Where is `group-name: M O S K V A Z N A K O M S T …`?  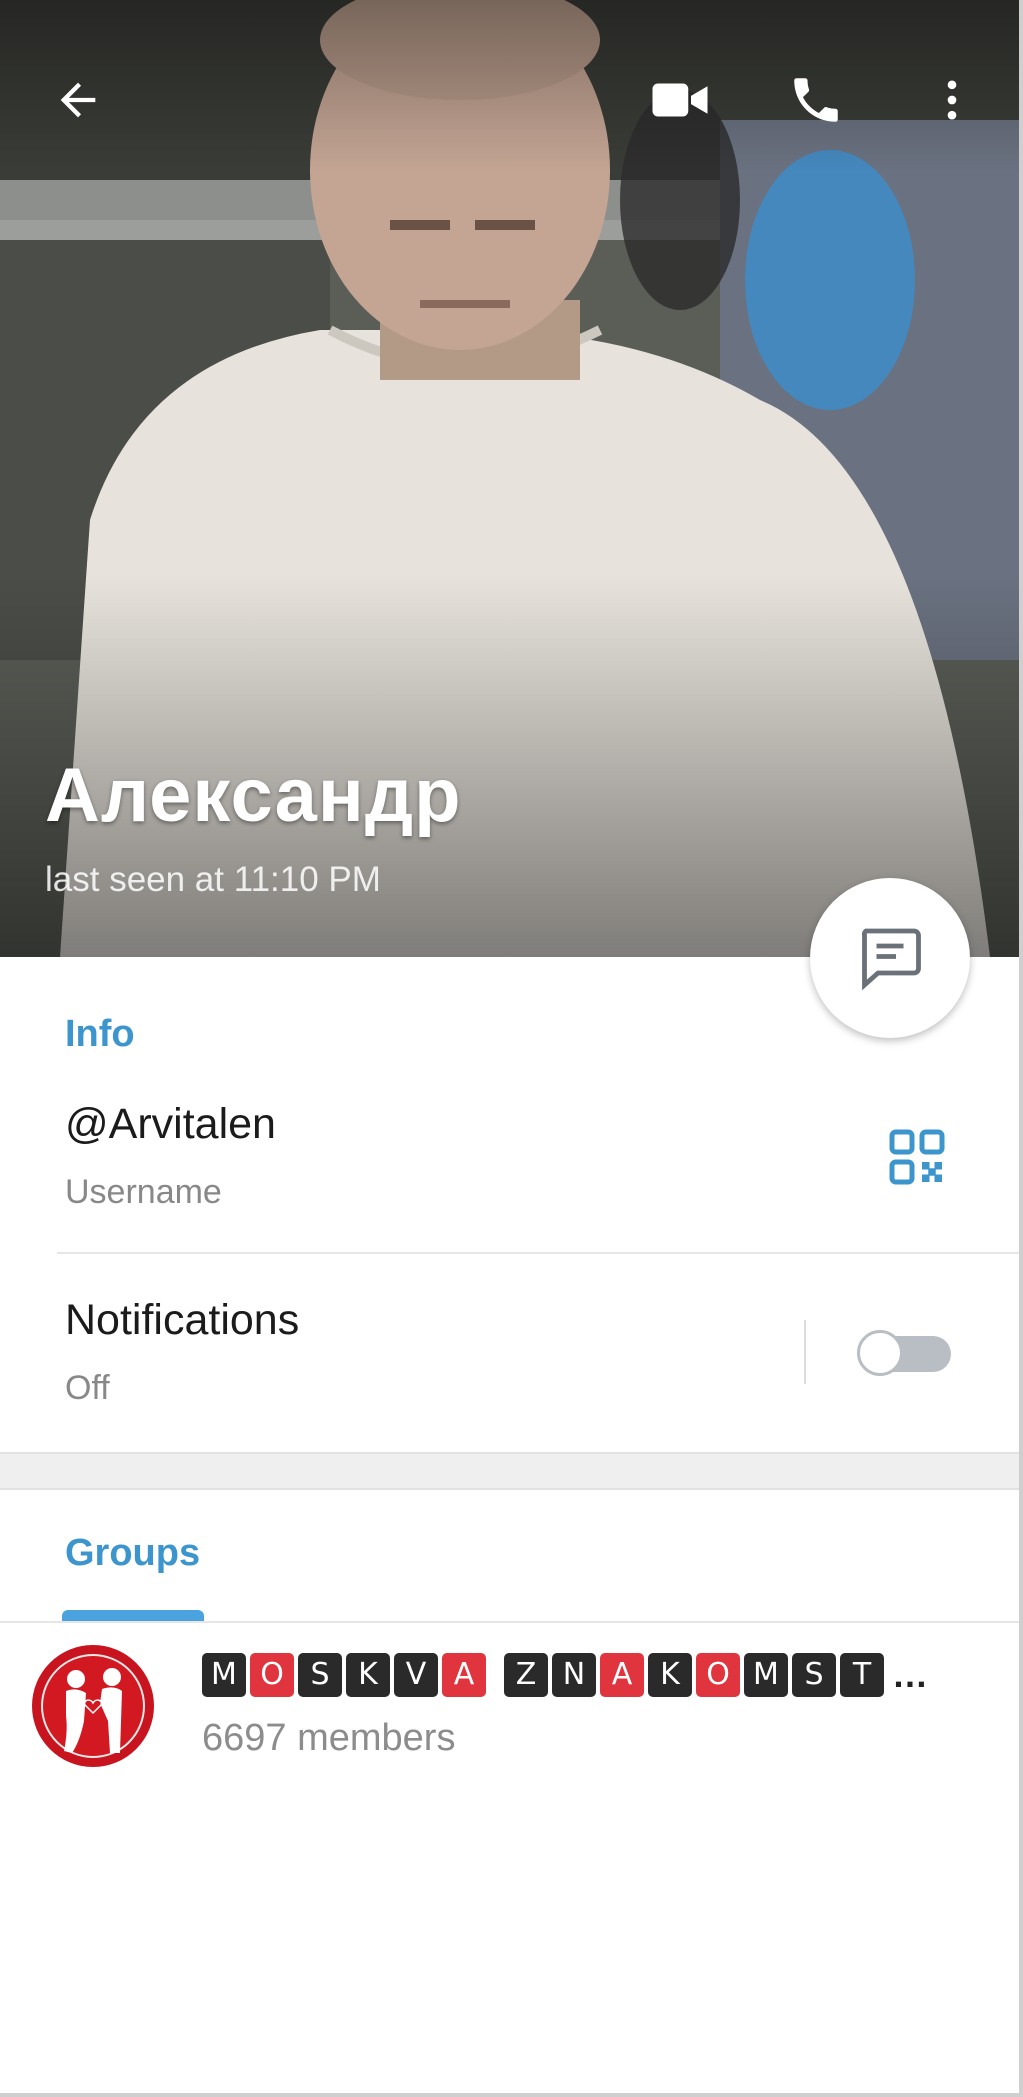 group-name: M O S K V A Z N A K O M S T … is located at coordinates (565, 1675).